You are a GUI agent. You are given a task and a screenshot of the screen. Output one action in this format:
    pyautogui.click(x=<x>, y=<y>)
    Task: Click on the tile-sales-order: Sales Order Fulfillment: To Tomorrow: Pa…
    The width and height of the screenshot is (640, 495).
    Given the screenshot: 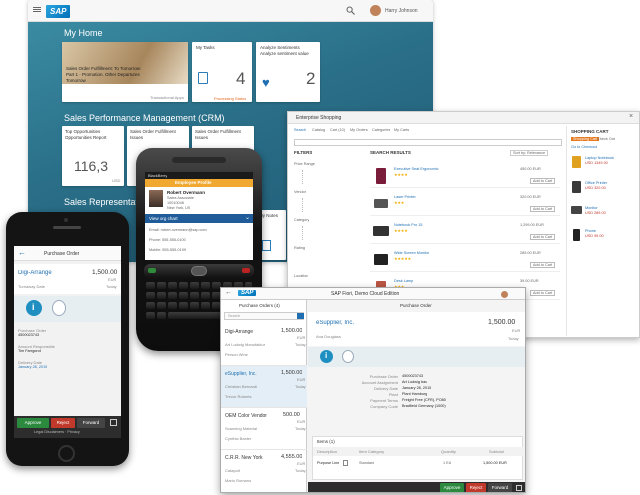 What is the action you would take?
    pyautogui.click(x=125, y=72)
    